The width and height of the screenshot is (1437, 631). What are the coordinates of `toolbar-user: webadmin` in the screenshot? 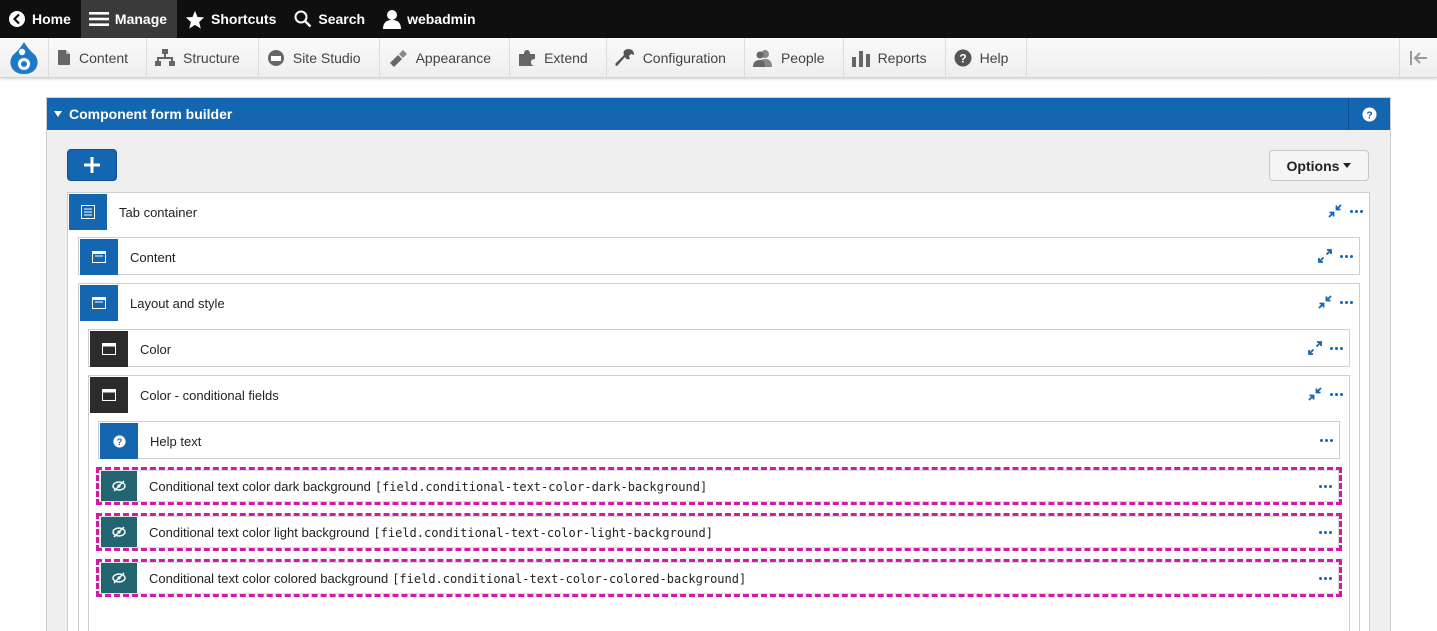 It's located at (430, 19).